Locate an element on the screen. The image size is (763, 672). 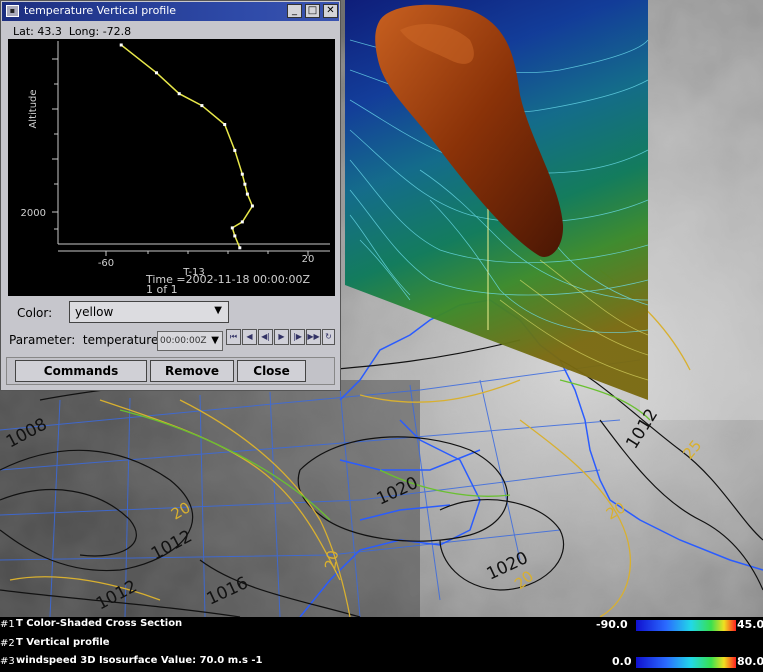
colorbar-min: 0.0 is located at coordinates (622, 661).